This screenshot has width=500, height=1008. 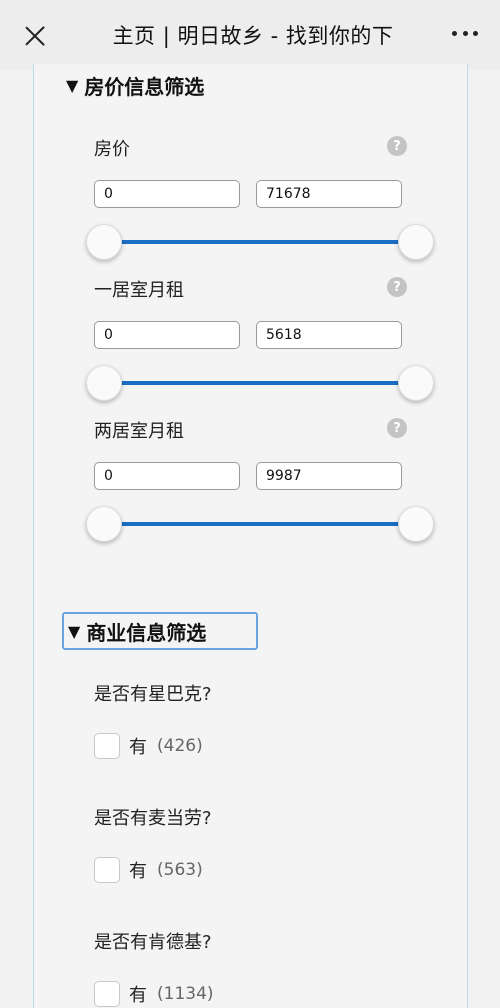 I want to click on close-icon, so click(x=35, y=36).